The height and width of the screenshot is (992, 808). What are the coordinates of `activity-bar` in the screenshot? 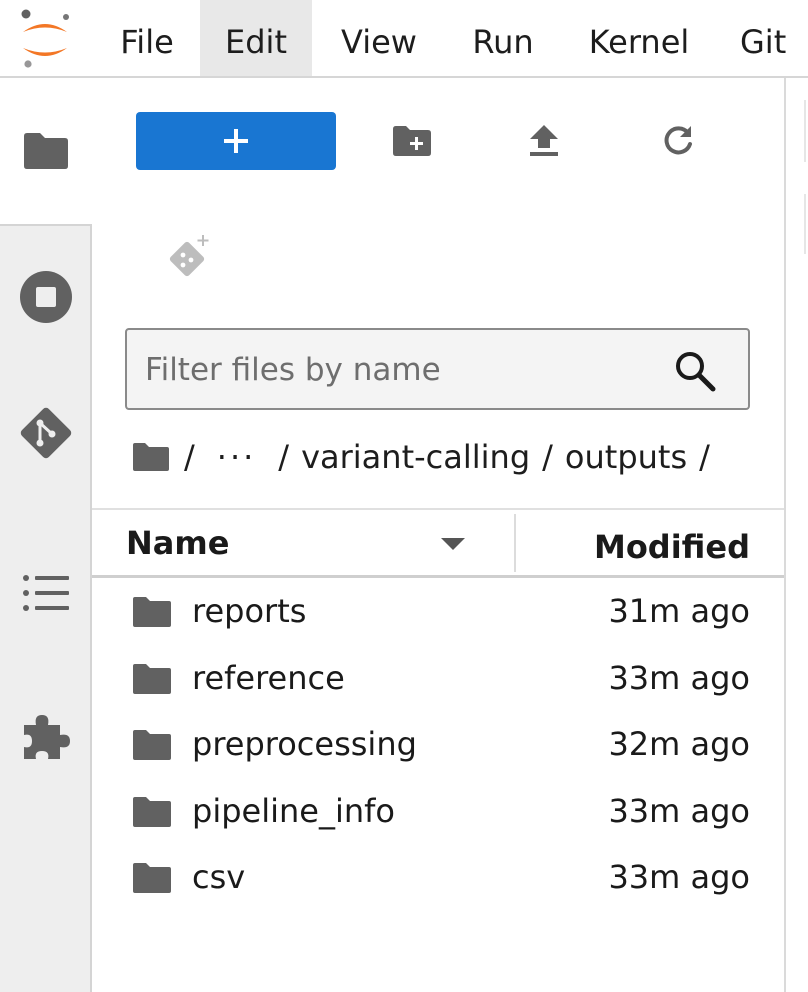 It's located at (46, 535).